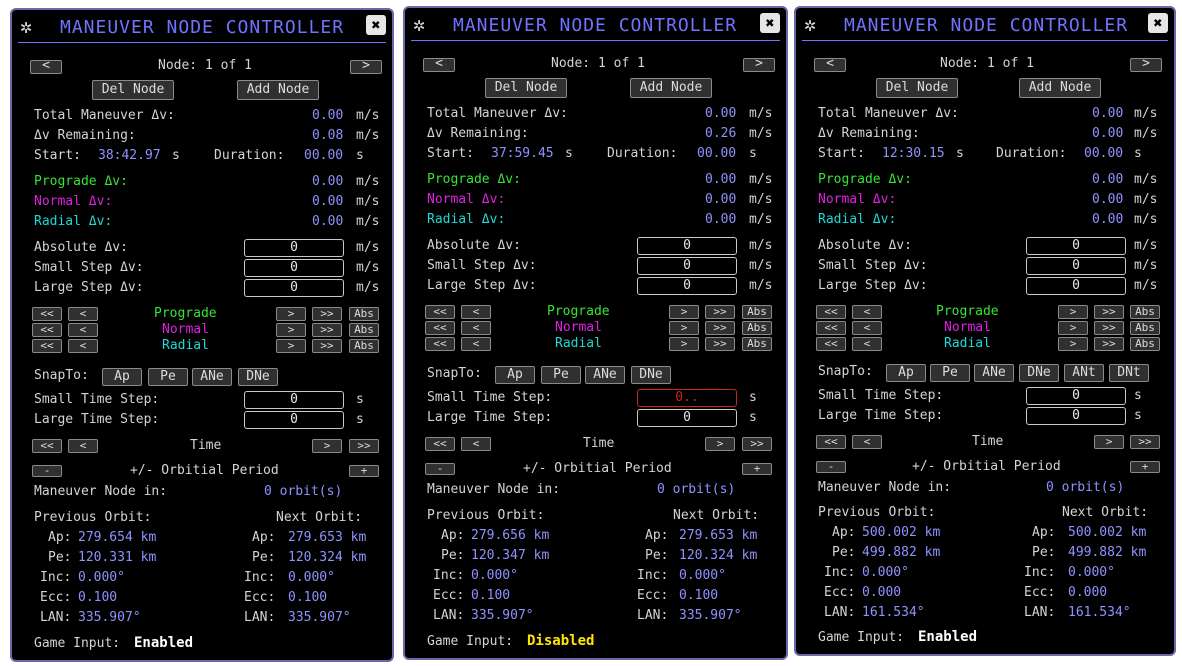 The width and height of the screenshot is (1182, 666). Describe the element at coordinates (687, 398) in the screenshot. I see `small-time-step-input: 0..` at that location.